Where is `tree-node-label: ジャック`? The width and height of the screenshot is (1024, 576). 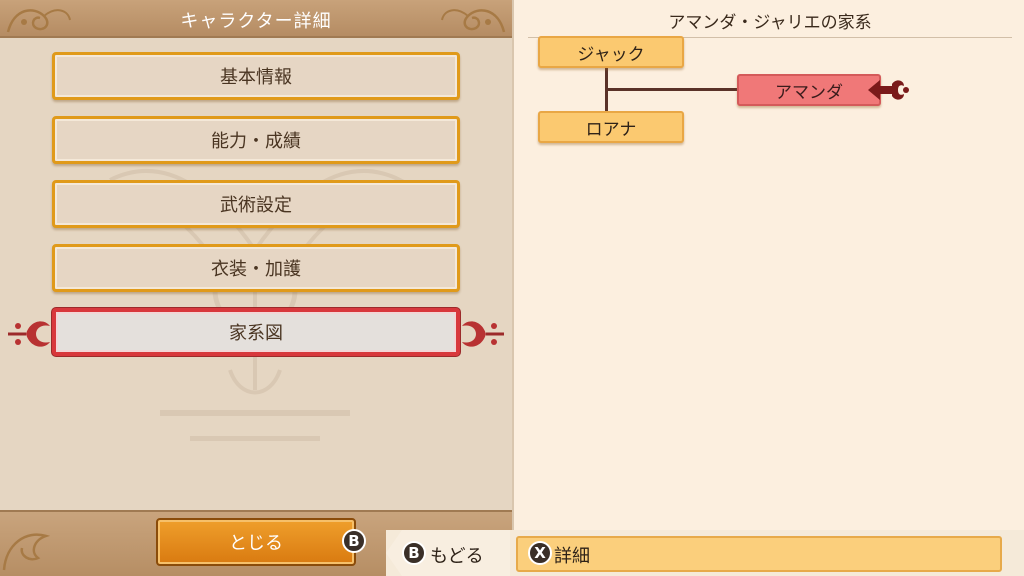 tree-node-label: ジャック is located at coordinates (611, 54).